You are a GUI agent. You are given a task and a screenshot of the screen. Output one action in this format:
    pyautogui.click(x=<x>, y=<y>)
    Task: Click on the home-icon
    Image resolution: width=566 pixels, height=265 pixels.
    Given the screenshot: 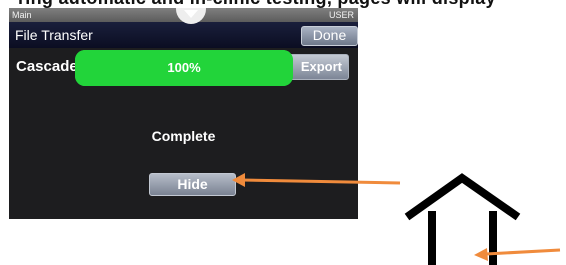 What is the action you would take?
    pyautogui.click(x=462, y=219)
    